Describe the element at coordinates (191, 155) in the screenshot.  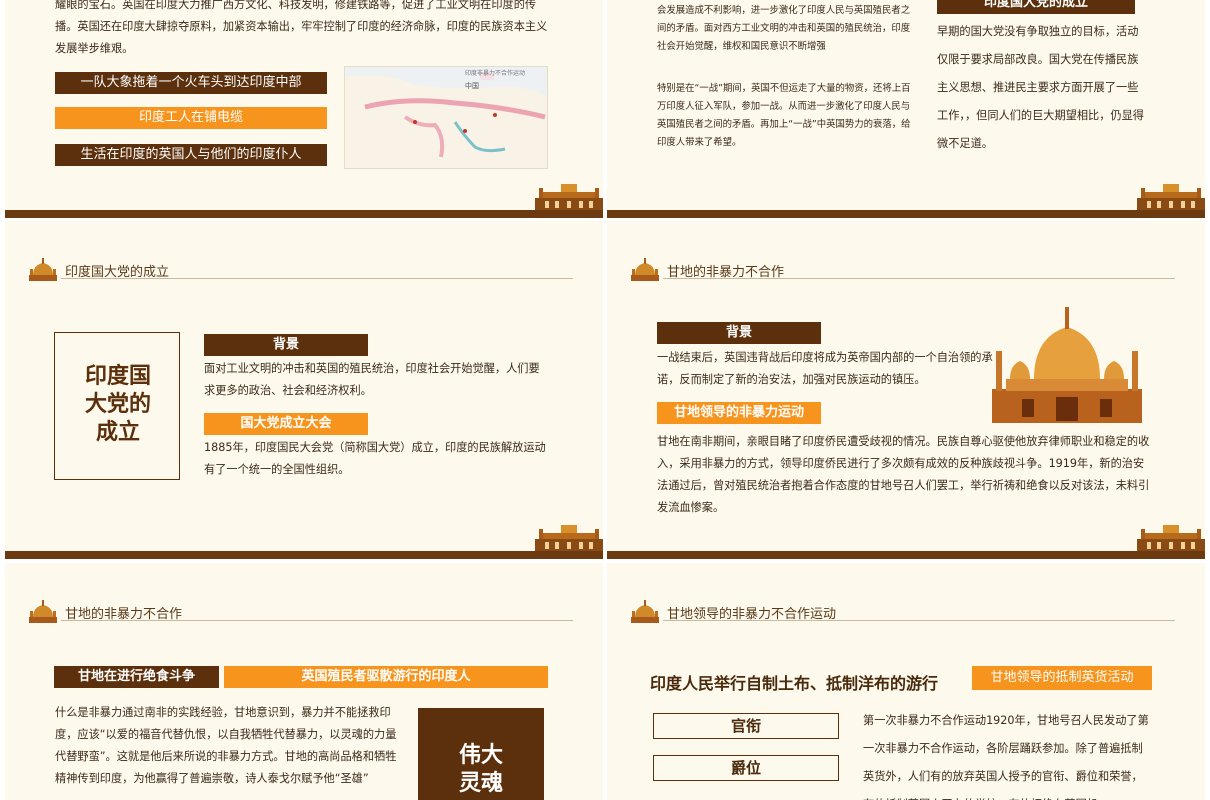
I see `slide1-tag-servants: 生活在印度的英国人与他们的印度仆人` at that location.